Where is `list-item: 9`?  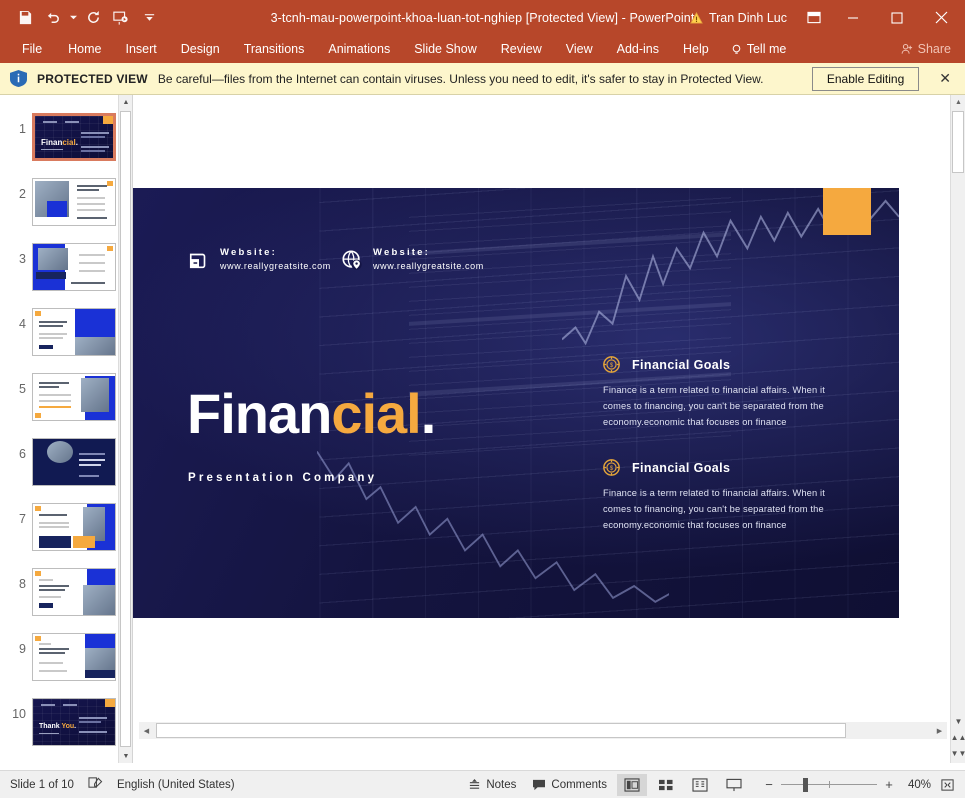 list-item: 9 is located at coordinates (66, 655).